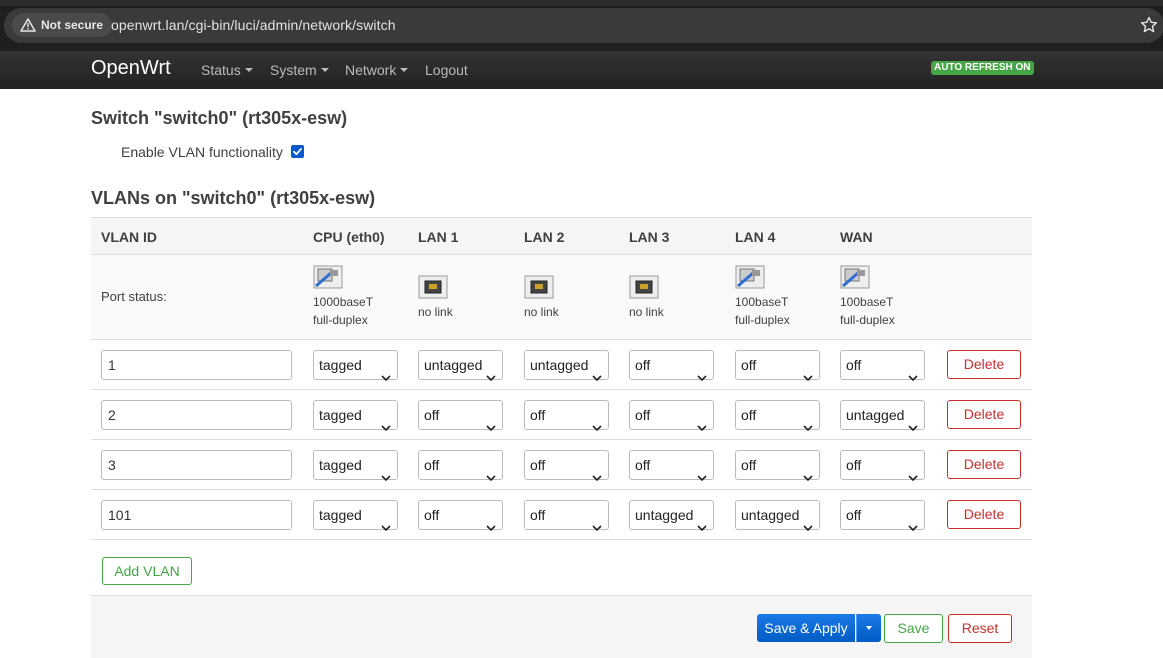  I want to click on header-wan: WAN, so click(856, 237).